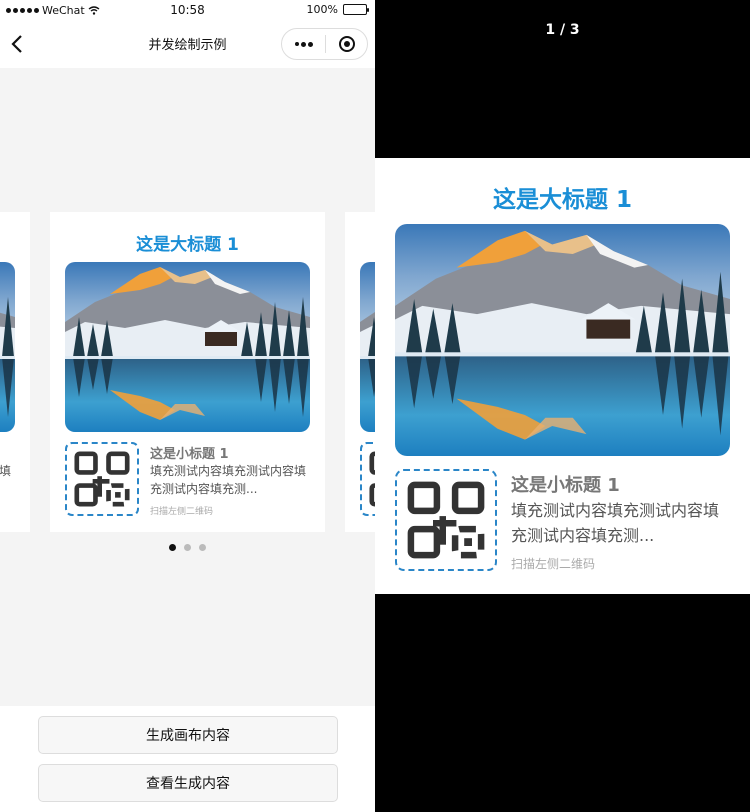 The height and width of the screenshot is (812, 750). Describe the element at coordinates (303, 44) in the screenshot. I see `more-button` at that location.